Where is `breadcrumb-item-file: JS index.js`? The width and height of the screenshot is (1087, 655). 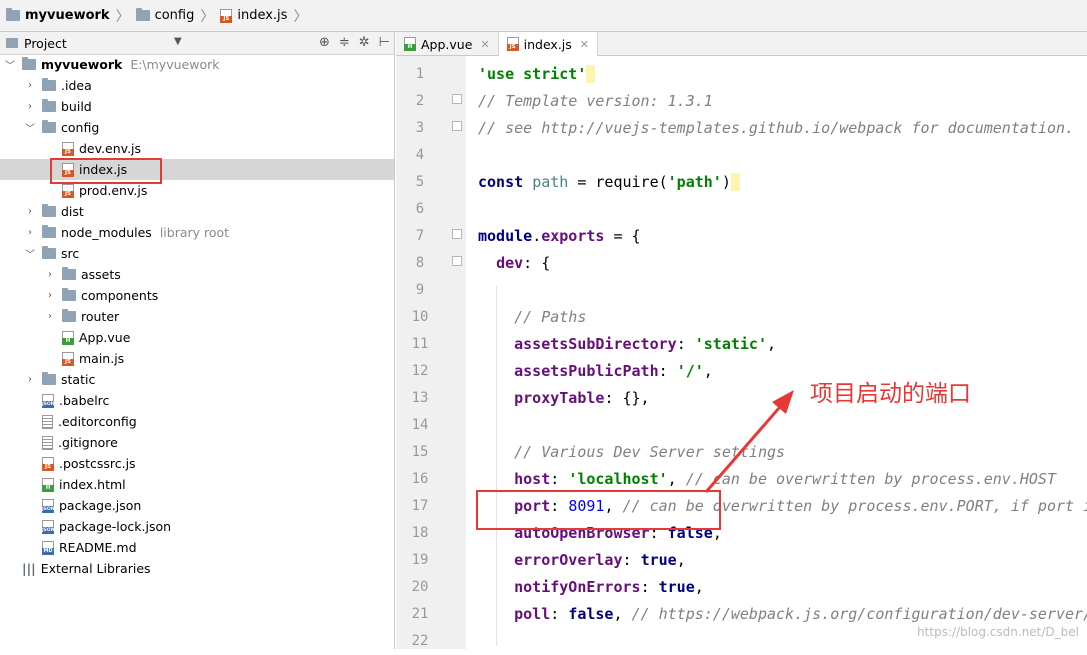
breadcrumb-item-file: JS index.js is located at coordinates (253, 16).